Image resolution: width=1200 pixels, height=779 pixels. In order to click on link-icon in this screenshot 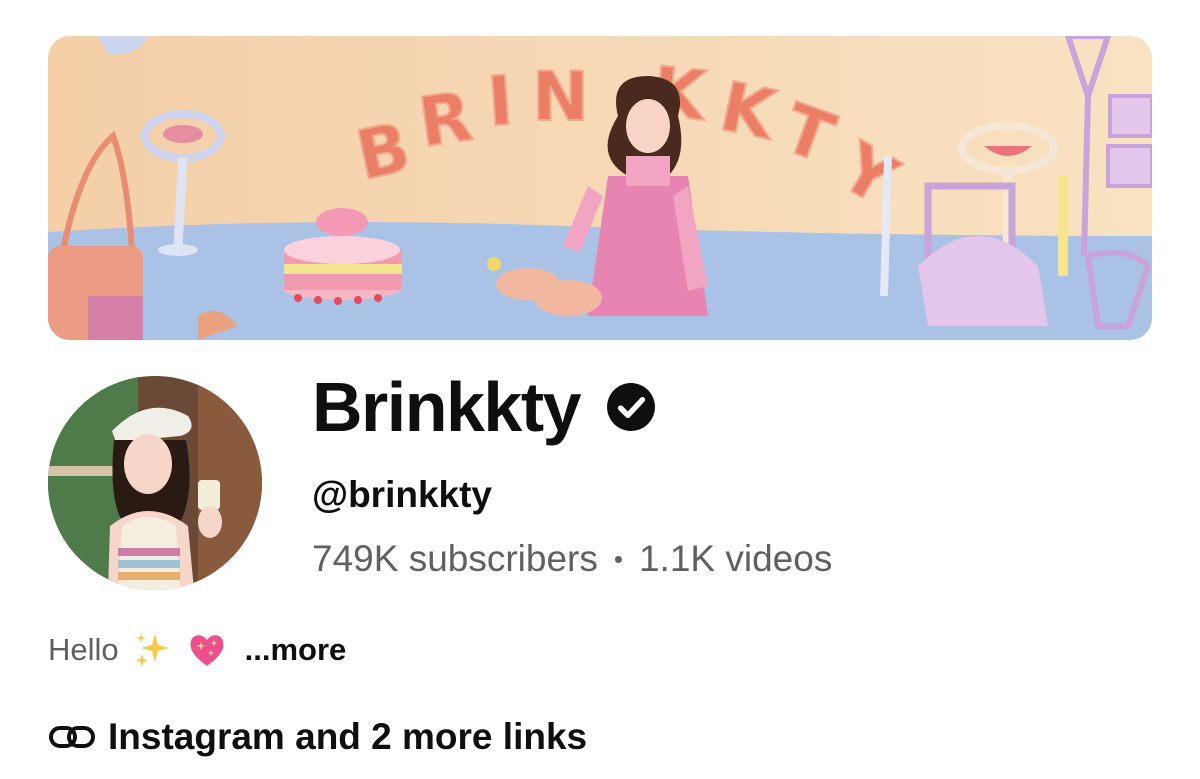, I will do `click(72, 737)`.